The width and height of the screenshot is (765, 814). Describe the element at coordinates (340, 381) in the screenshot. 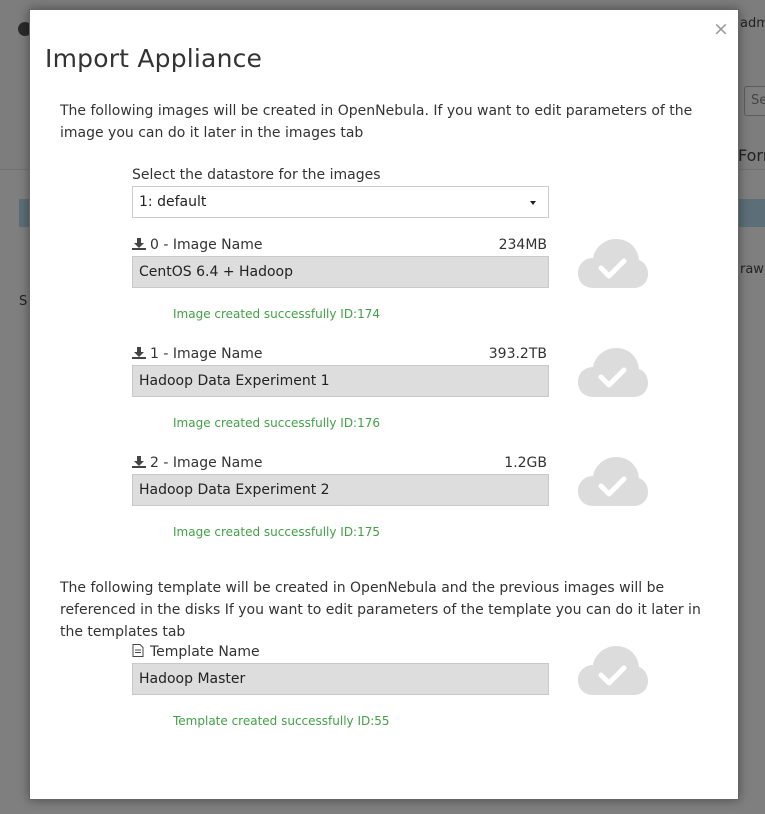

I see `image-1-name-field: Hadoop Data Experiment 1` at that location.